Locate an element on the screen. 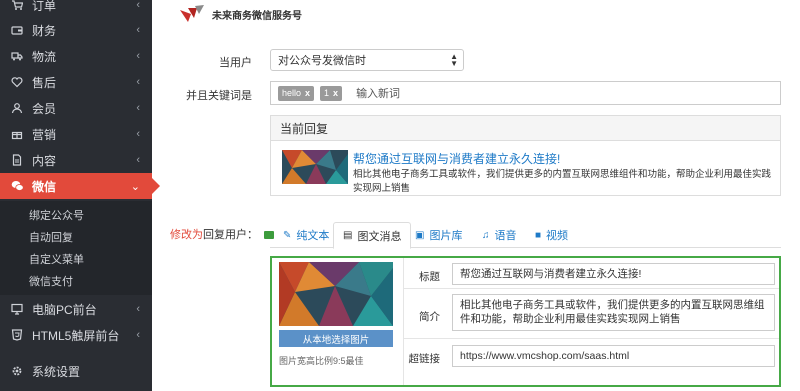 This screenshot has width=800, height=391. wechat-icon is located at coordinates (17, 186).